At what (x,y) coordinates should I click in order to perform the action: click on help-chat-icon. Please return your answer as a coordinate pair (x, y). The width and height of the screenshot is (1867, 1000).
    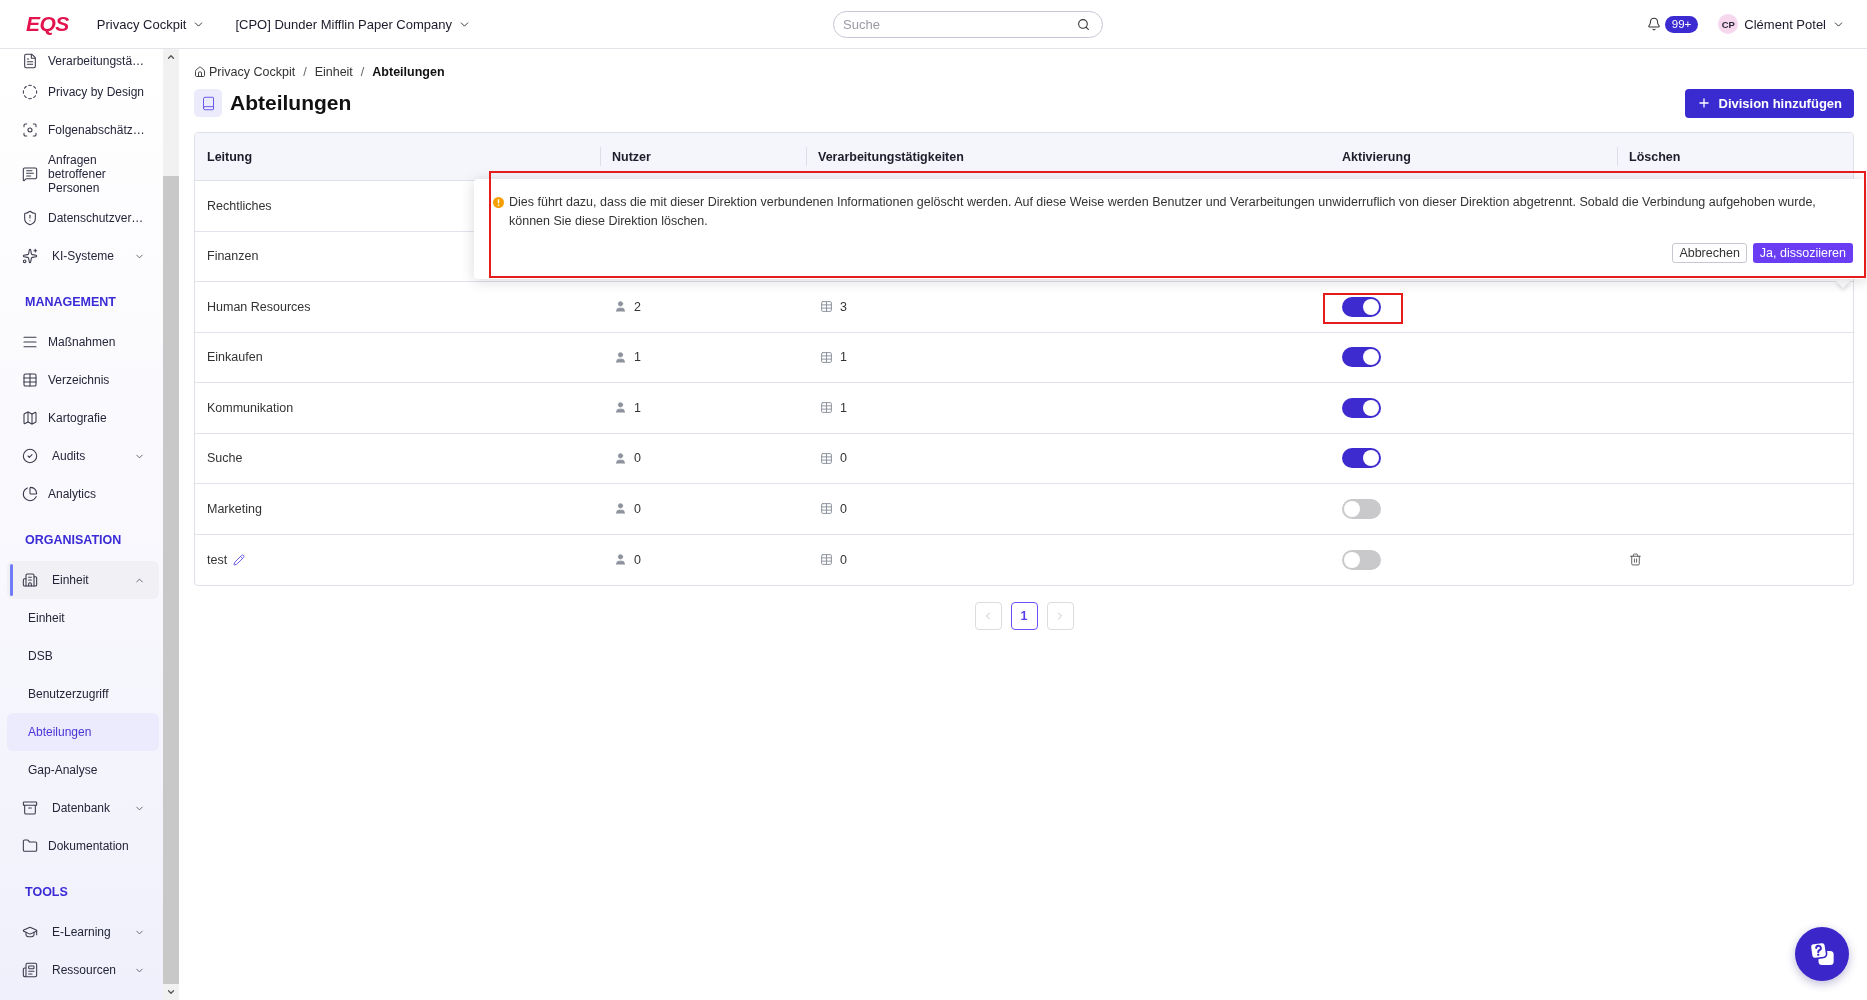
    Looking at the image, I should click on (1822, 954).